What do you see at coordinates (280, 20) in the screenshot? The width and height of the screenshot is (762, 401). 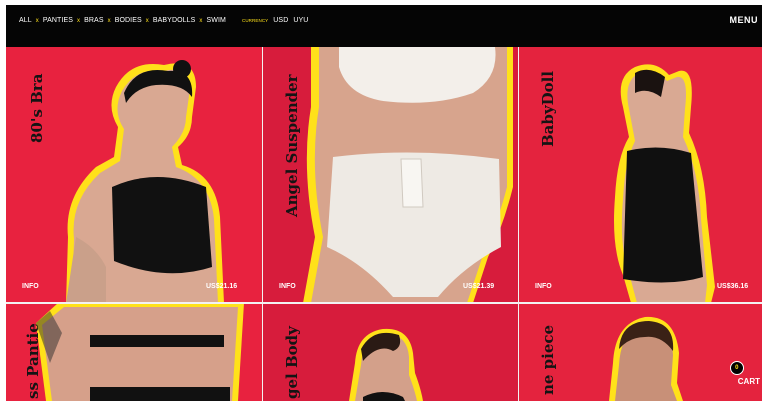 I see `currency-usd: USD` at bounding box center [280, 20].